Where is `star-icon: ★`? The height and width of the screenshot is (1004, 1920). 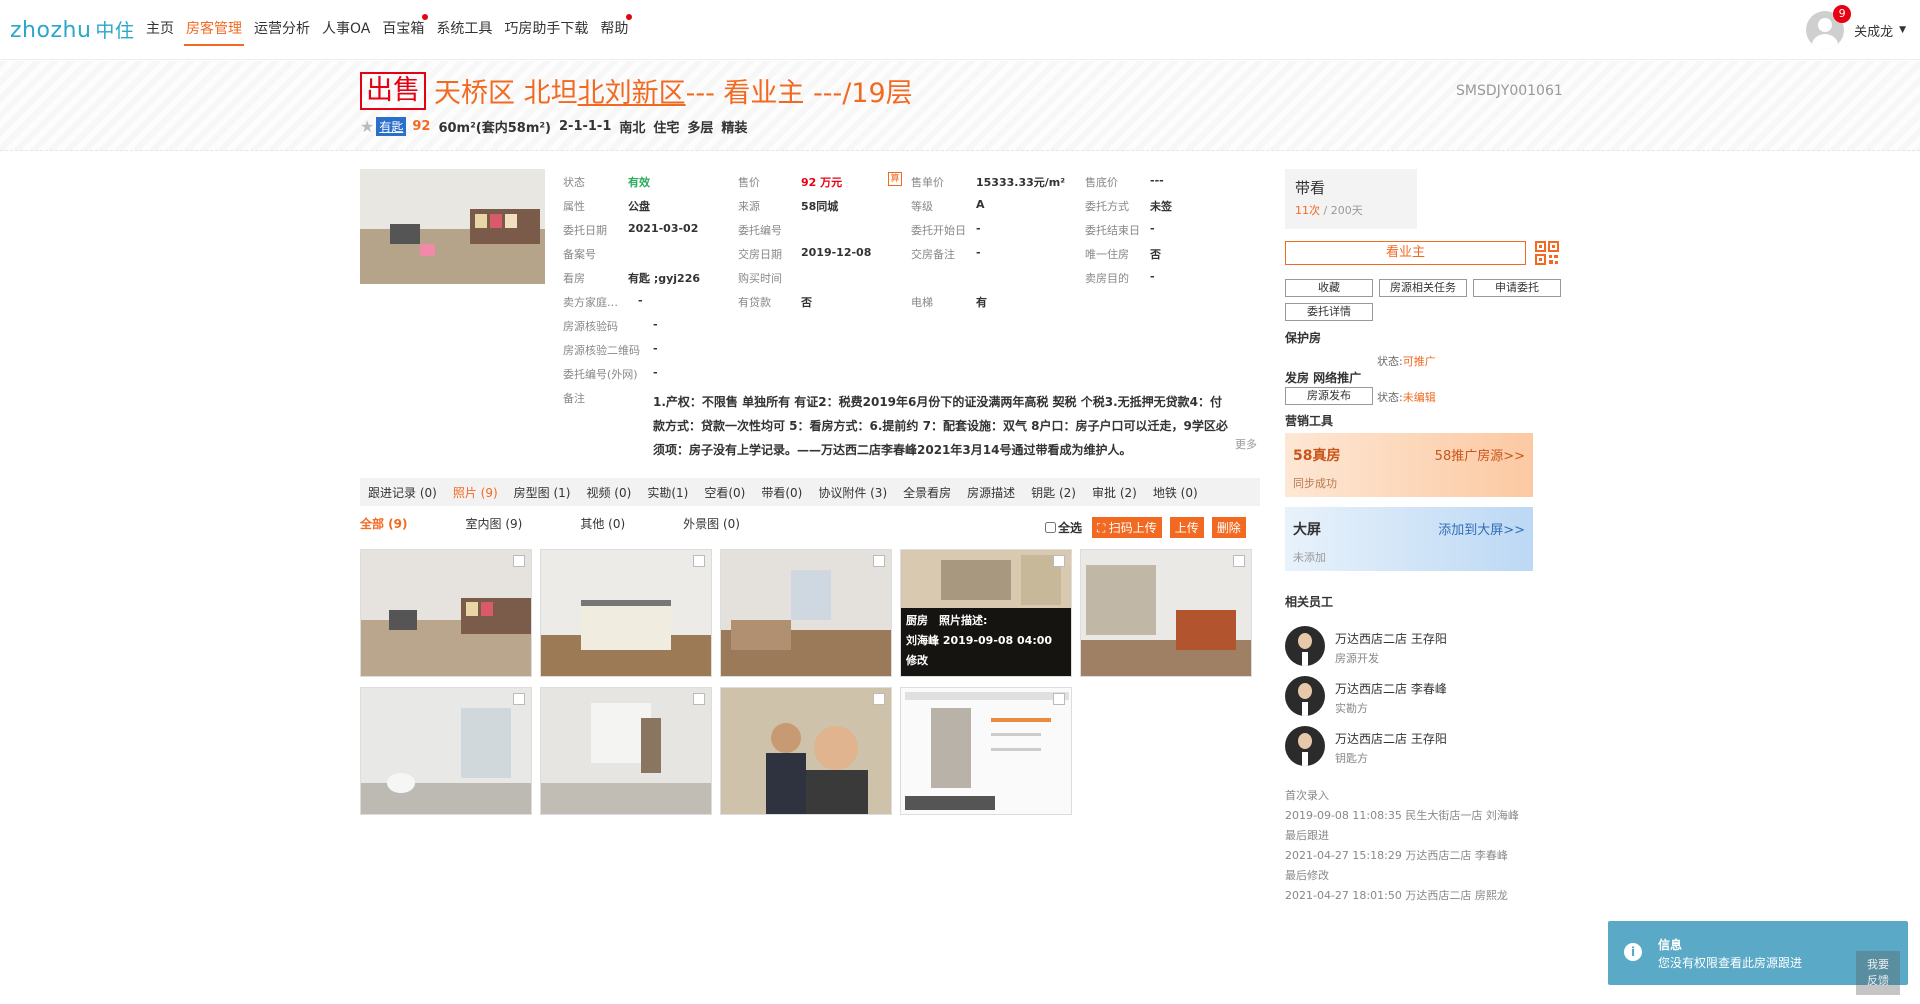 star-icon: ★ is located at coordinates (367, 126).